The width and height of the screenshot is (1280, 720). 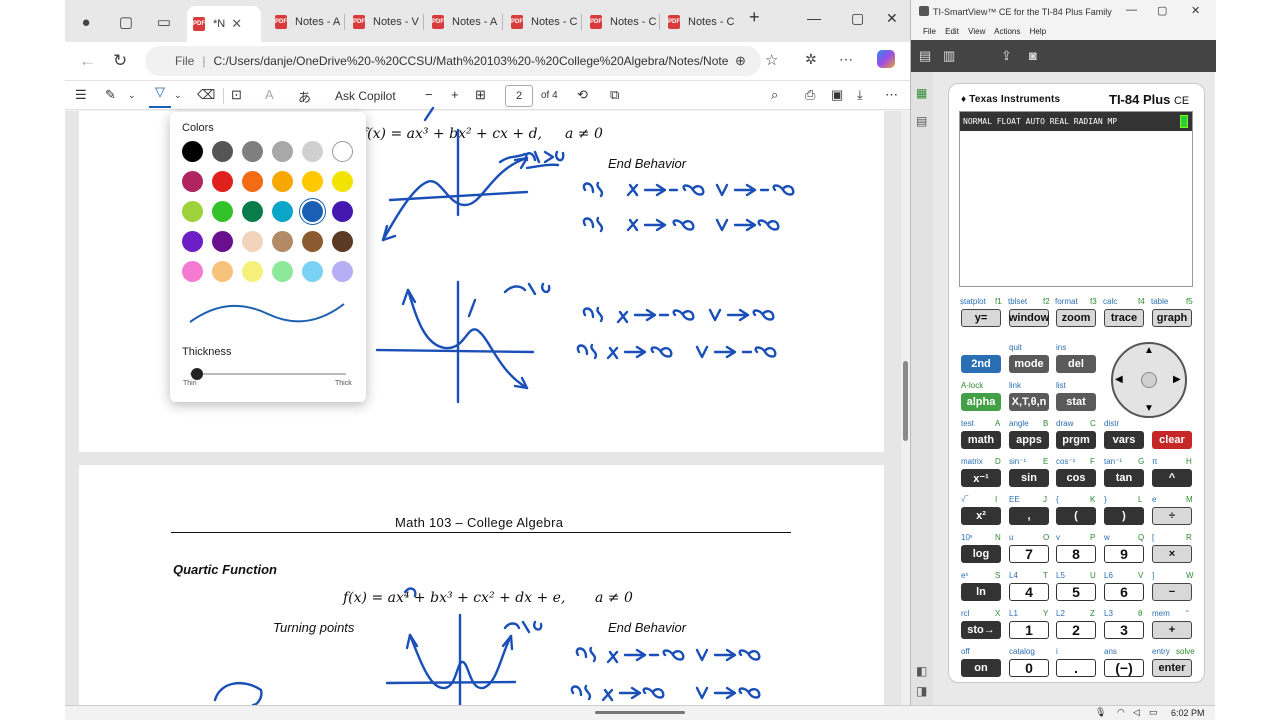 I want to click on page-view-icon: ⧉, so click(x=614, y=95).